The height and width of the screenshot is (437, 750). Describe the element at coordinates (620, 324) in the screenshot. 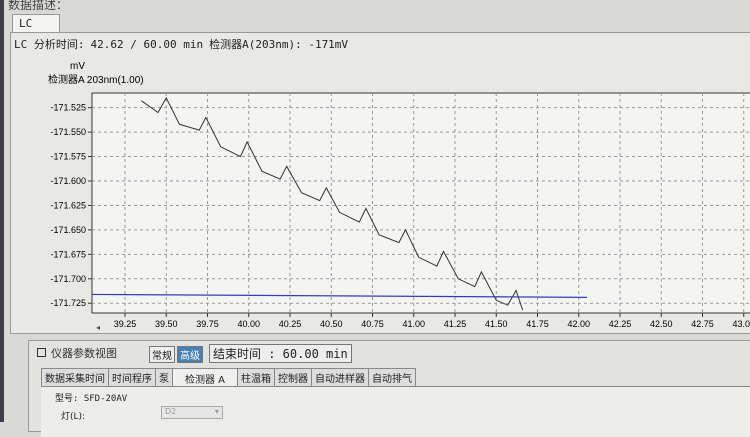

I see `x-tick-label: 42.25` at that location.